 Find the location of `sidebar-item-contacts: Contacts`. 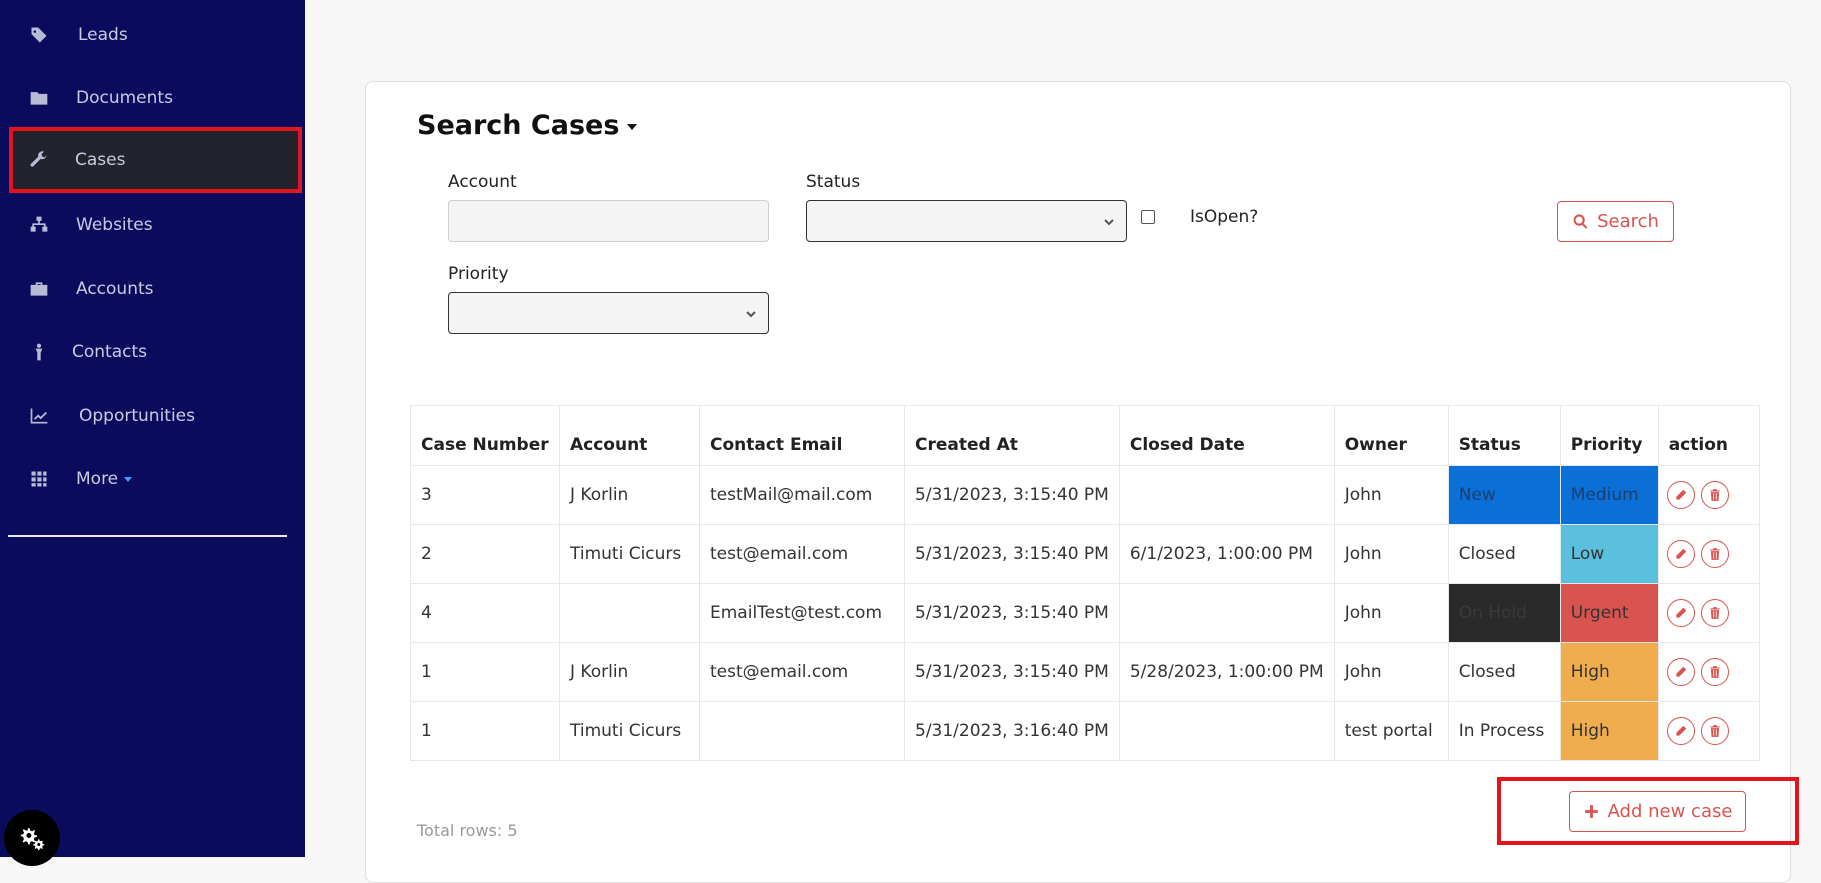

sidebar-item-contacts: Contacts is located at coordinates (152, 352).